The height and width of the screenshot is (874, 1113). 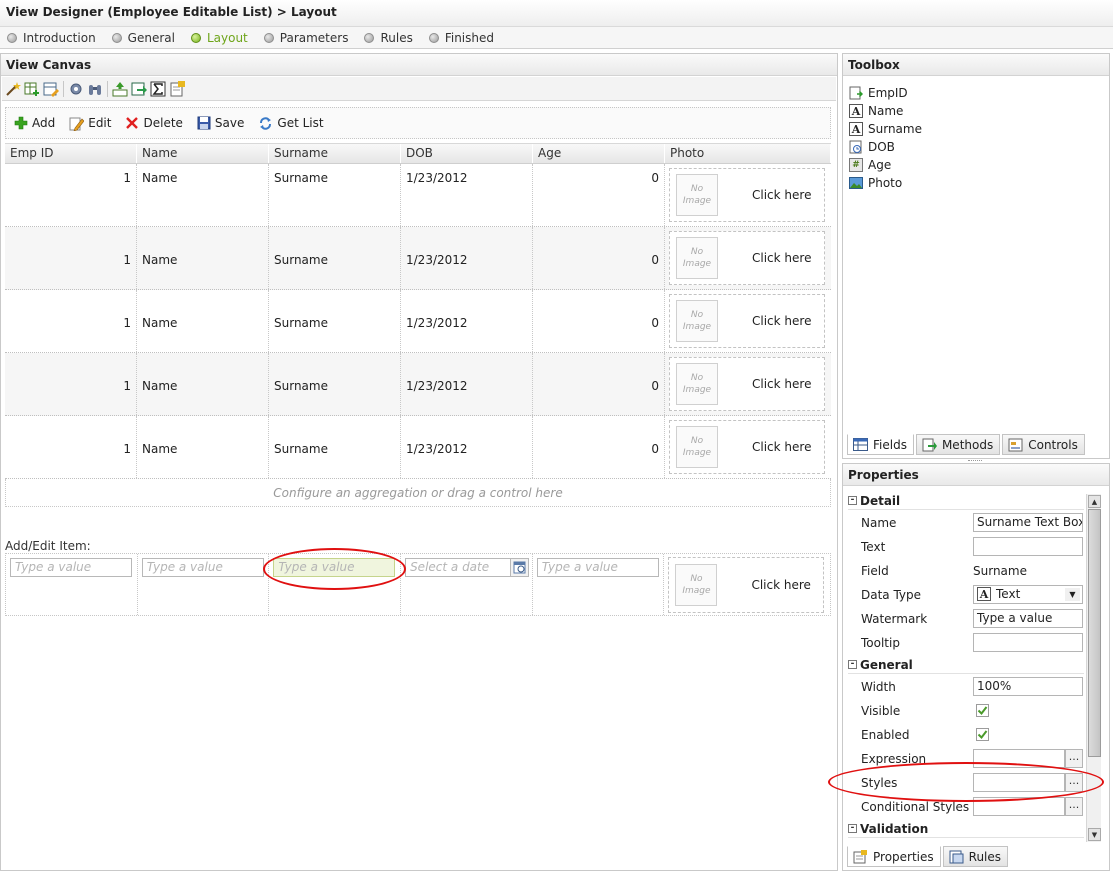 What do you see at coordinates (34, 123) in the screenshot?
I see `add-button: Add` at bounding box center [34, 123].